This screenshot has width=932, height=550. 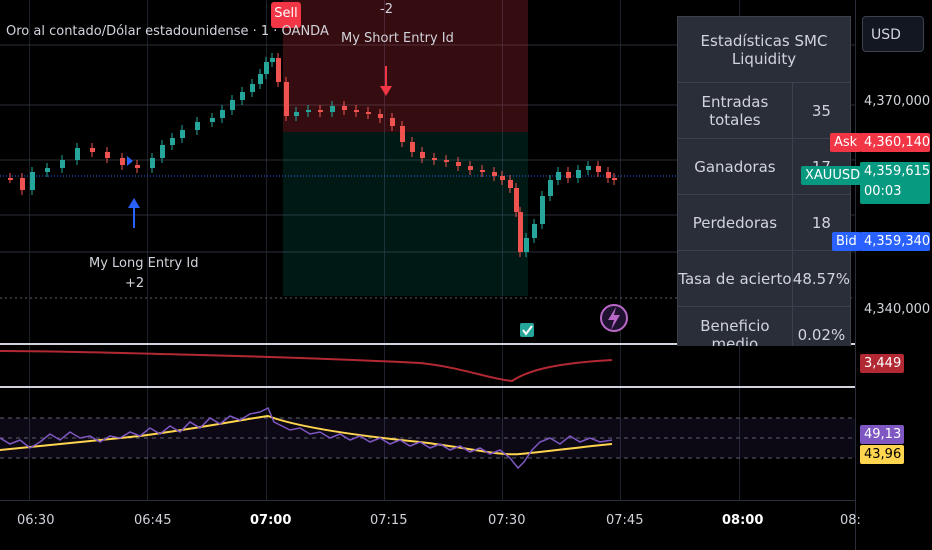 What do you see at coordinates (735, 326) in the screenshot?
I see `stats-label: Beneficio medio` at bounding box center [735, 326].